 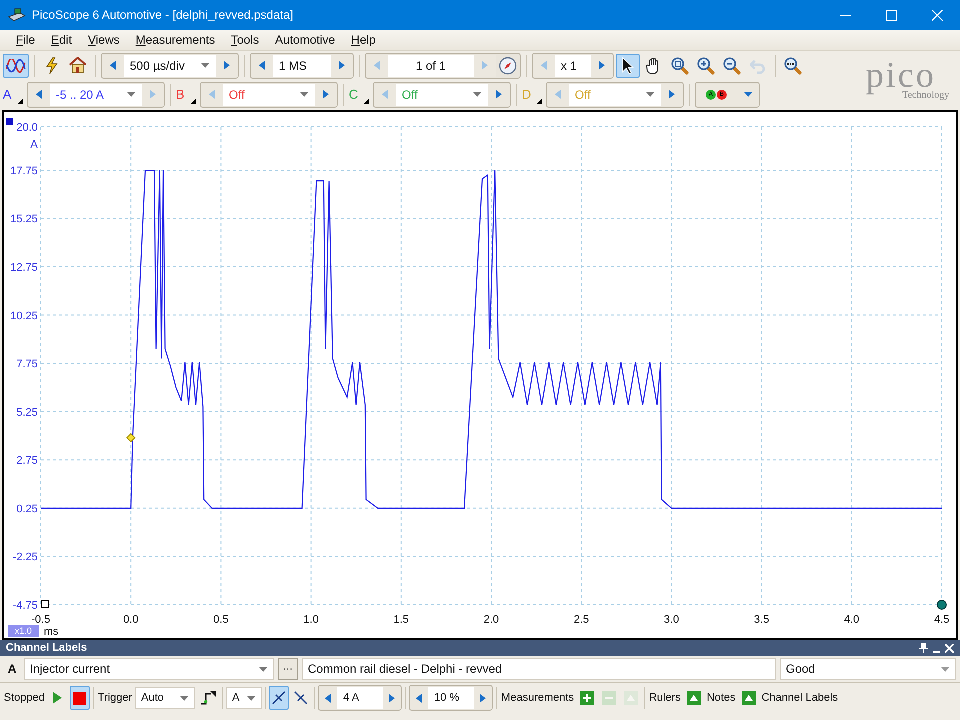 What do you see at coordinates (609, 698) in the screenshot?
I see `minus-icon` at bounding box center [609, 698].